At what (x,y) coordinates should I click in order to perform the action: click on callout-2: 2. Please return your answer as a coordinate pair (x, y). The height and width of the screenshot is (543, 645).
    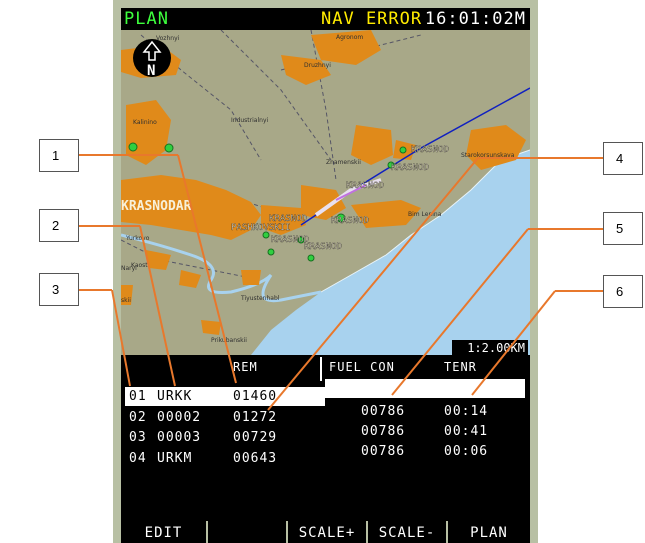
    Looking at the image, I should click on (59, 225).